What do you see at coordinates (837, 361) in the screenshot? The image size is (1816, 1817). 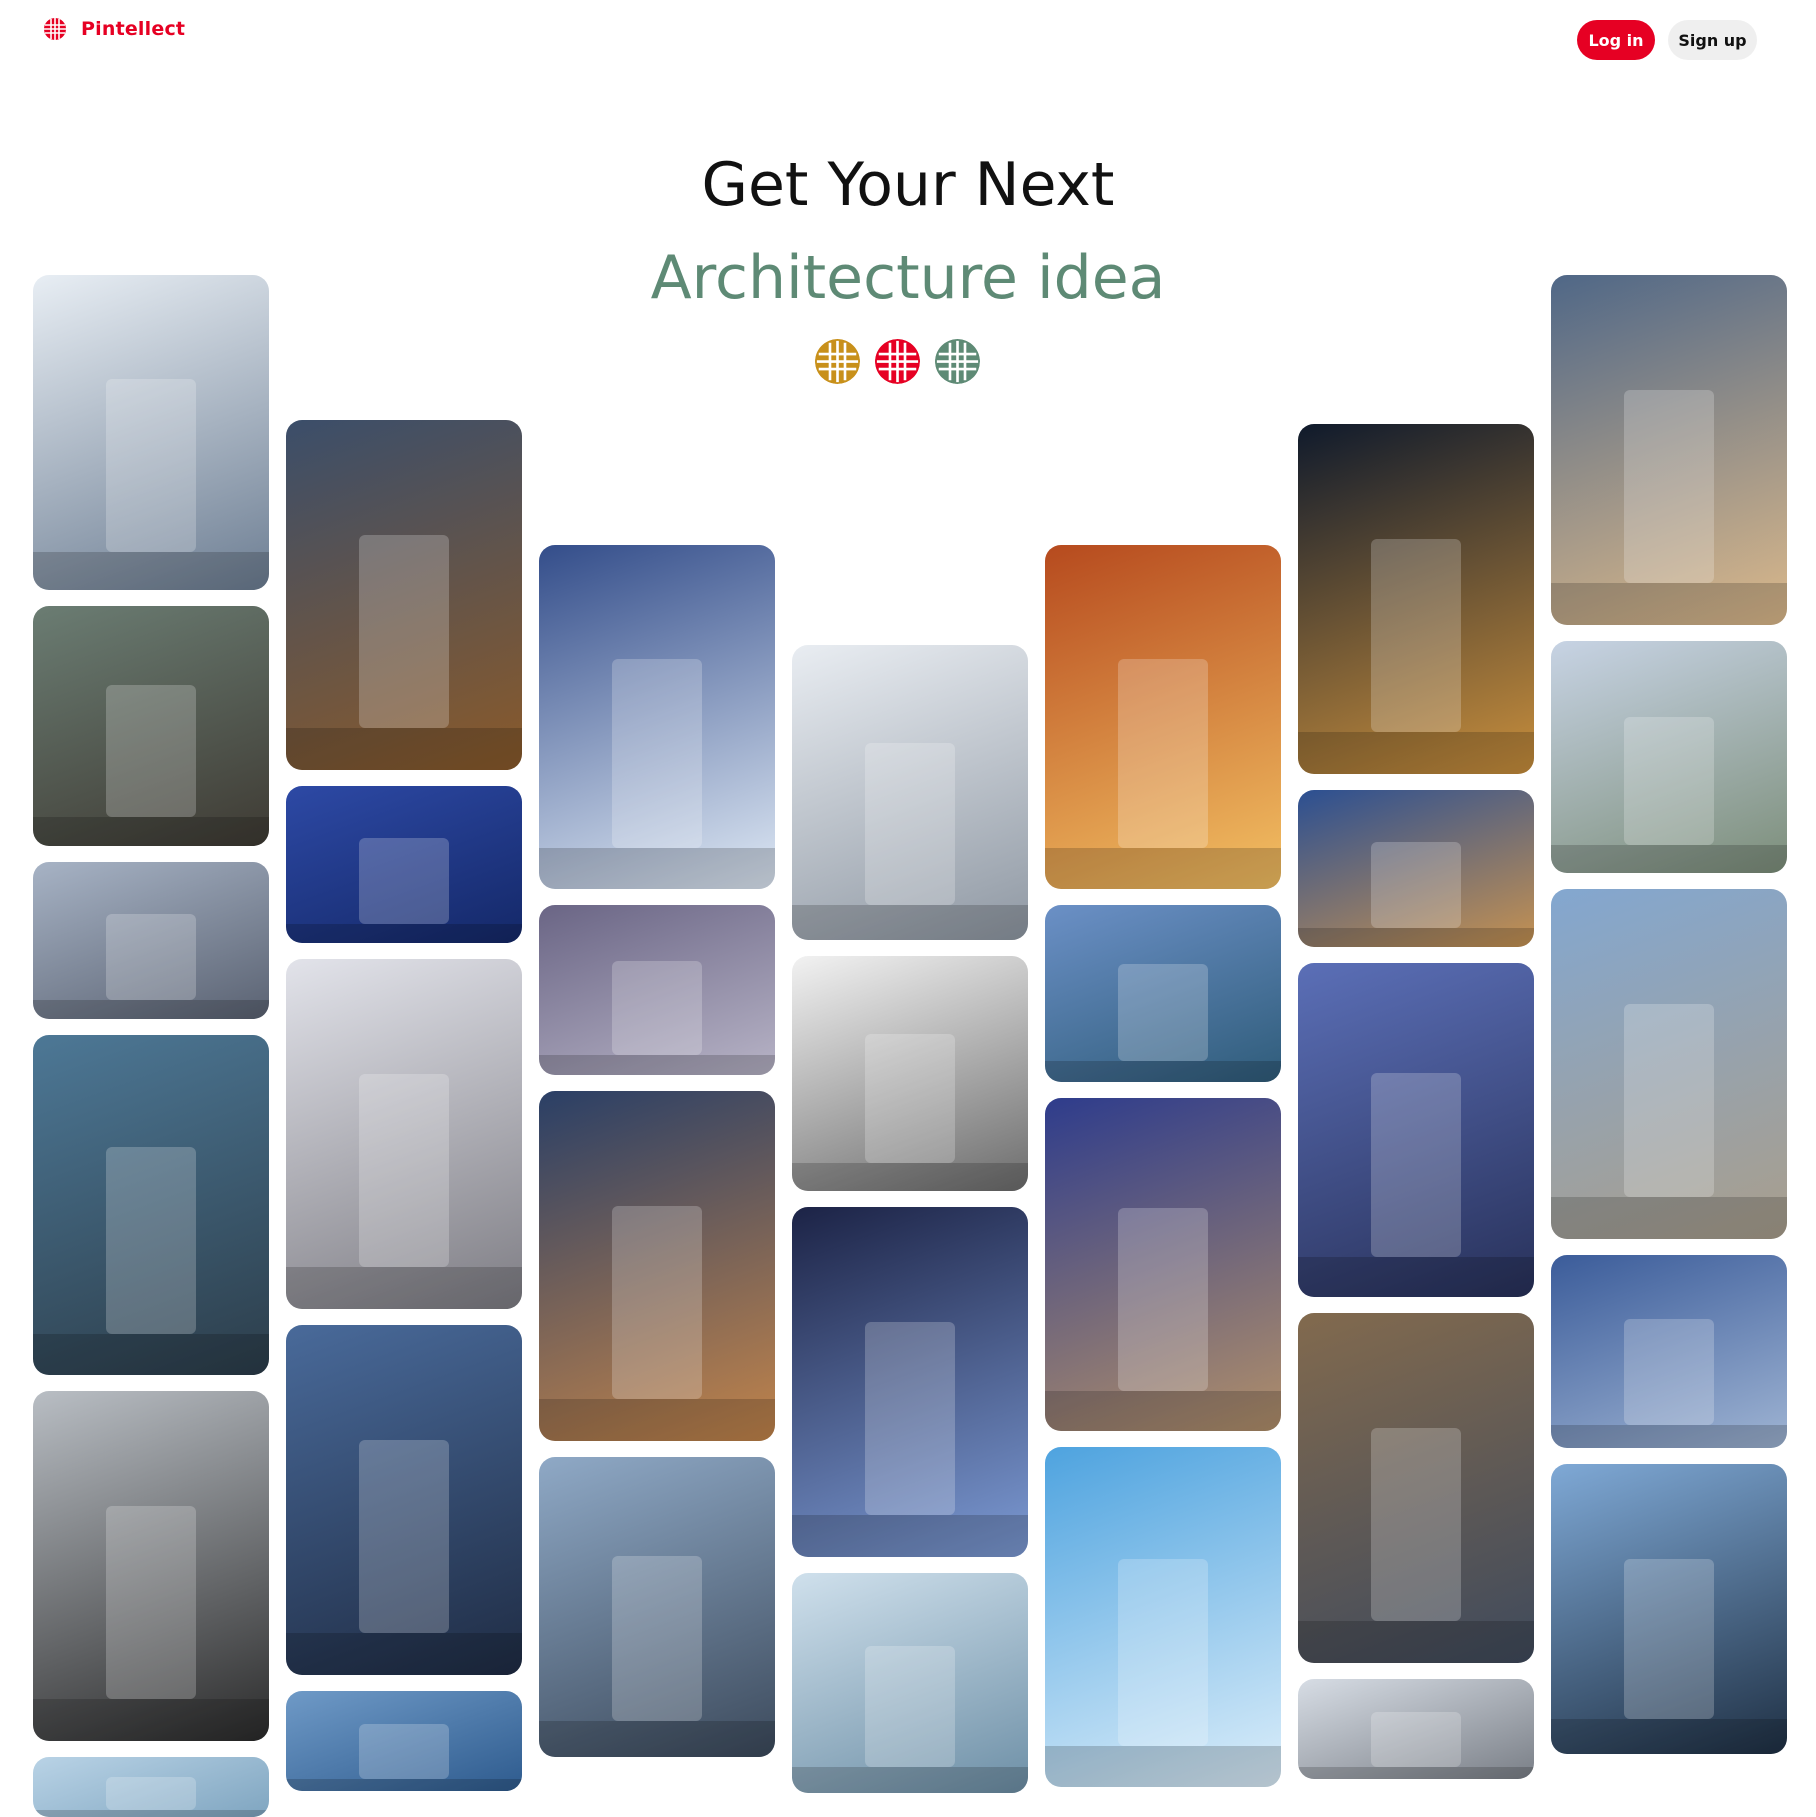 I see `gold-globe-dot-icon` at bounding box center [837, 361].